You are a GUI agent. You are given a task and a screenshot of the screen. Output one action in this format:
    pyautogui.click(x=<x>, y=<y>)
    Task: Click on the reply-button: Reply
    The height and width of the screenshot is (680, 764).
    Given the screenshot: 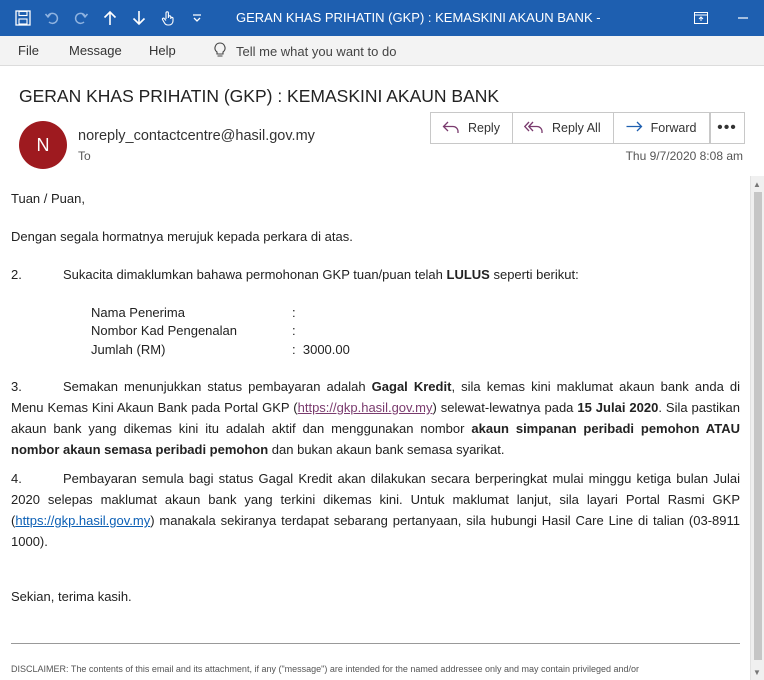 What is the action you would take?
    pyautogui.click(x=472, y=128)
    